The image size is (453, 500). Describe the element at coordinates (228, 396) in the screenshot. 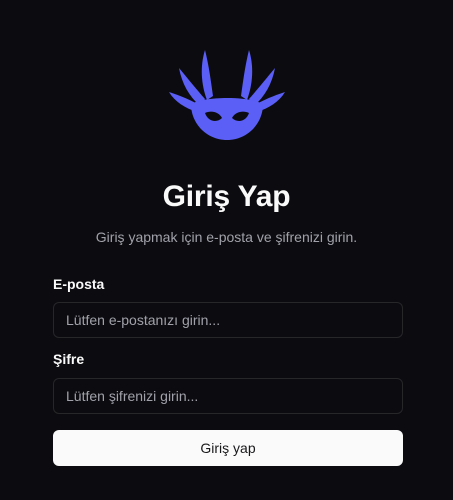

I see `password-field` at that location.